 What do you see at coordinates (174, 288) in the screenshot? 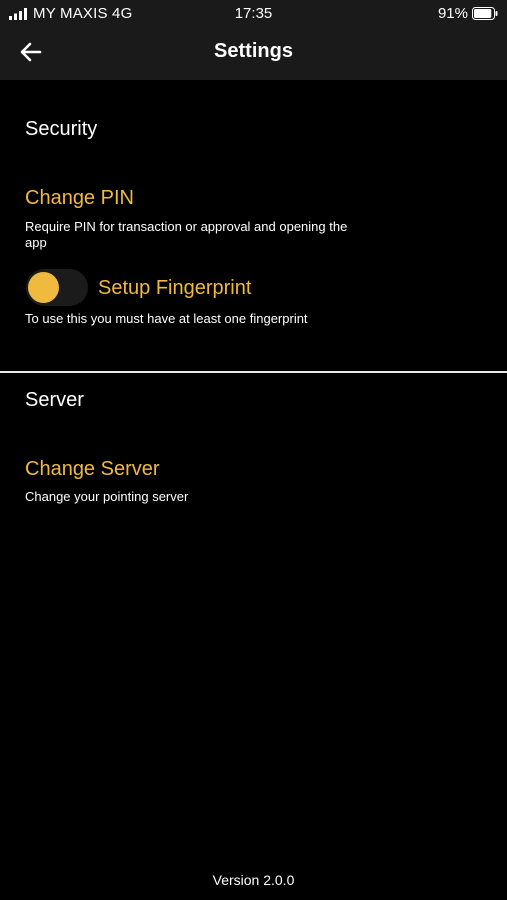
I see `setup-fingerprint-label: Setup Fingerprint` at bounding box center [174, 288].